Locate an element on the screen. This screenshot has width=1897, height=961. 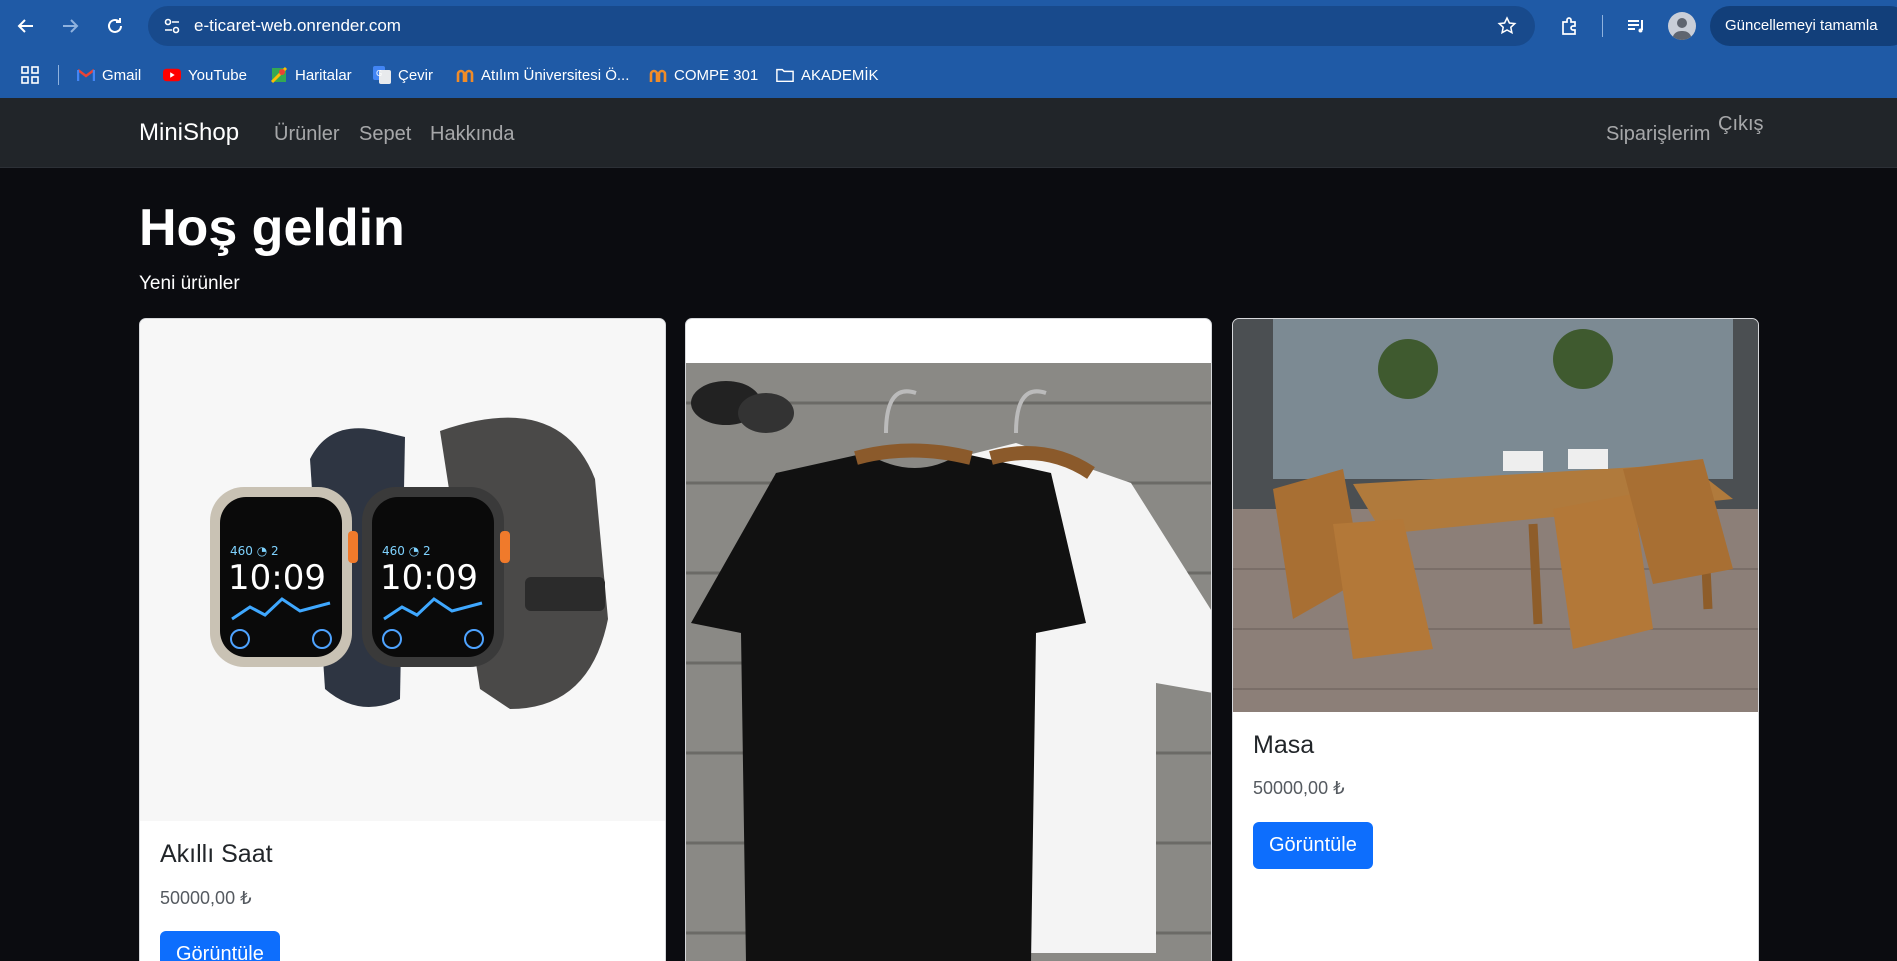
bookmark-label: YouTube is located at coordinates (217, 75).